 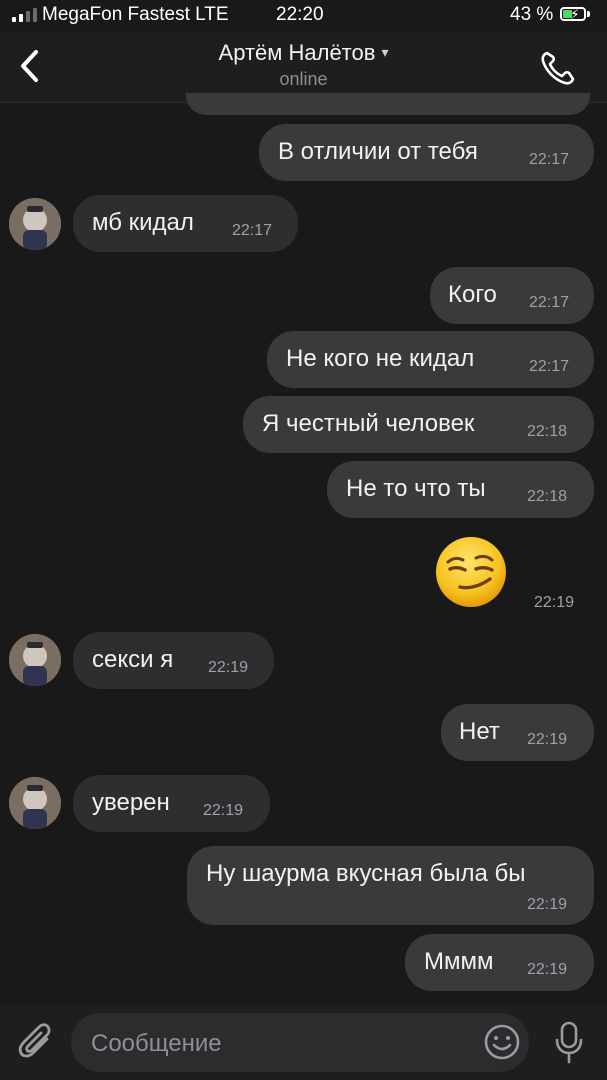 What do you see at coordinates (512, 295) in the screenshot?
I see `message-bubble-outgoing: Кого 22:17` at bounding box center [512, 295].